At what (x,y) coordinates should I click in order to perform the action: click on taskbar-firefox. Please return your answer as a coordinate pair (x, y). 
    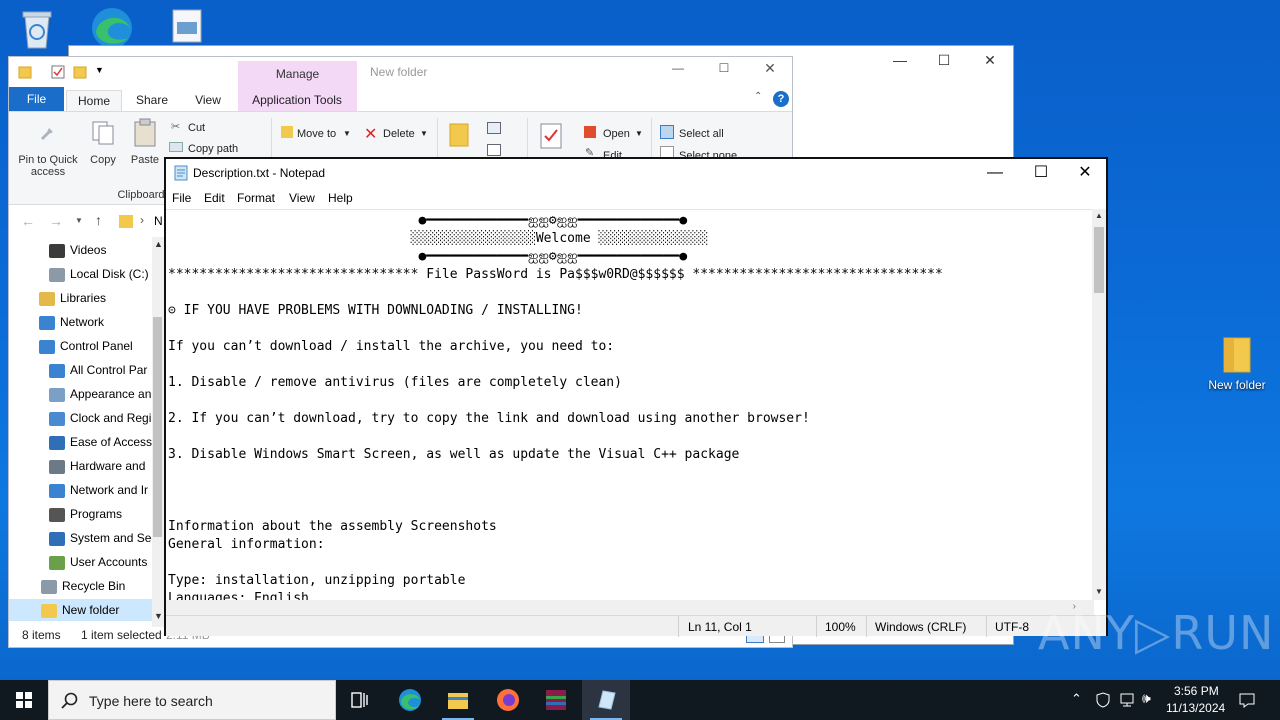
    Looking at the image, I should click on (508, 700).